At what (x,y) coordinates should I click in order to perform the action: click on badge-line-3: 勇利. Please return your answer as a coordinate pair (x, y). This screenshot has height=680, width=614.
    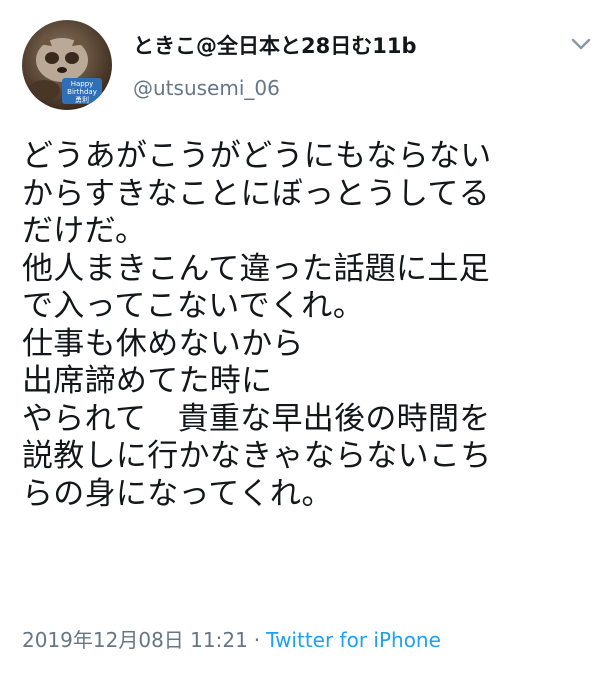
    Looking at the image, I should click on (82, 100).